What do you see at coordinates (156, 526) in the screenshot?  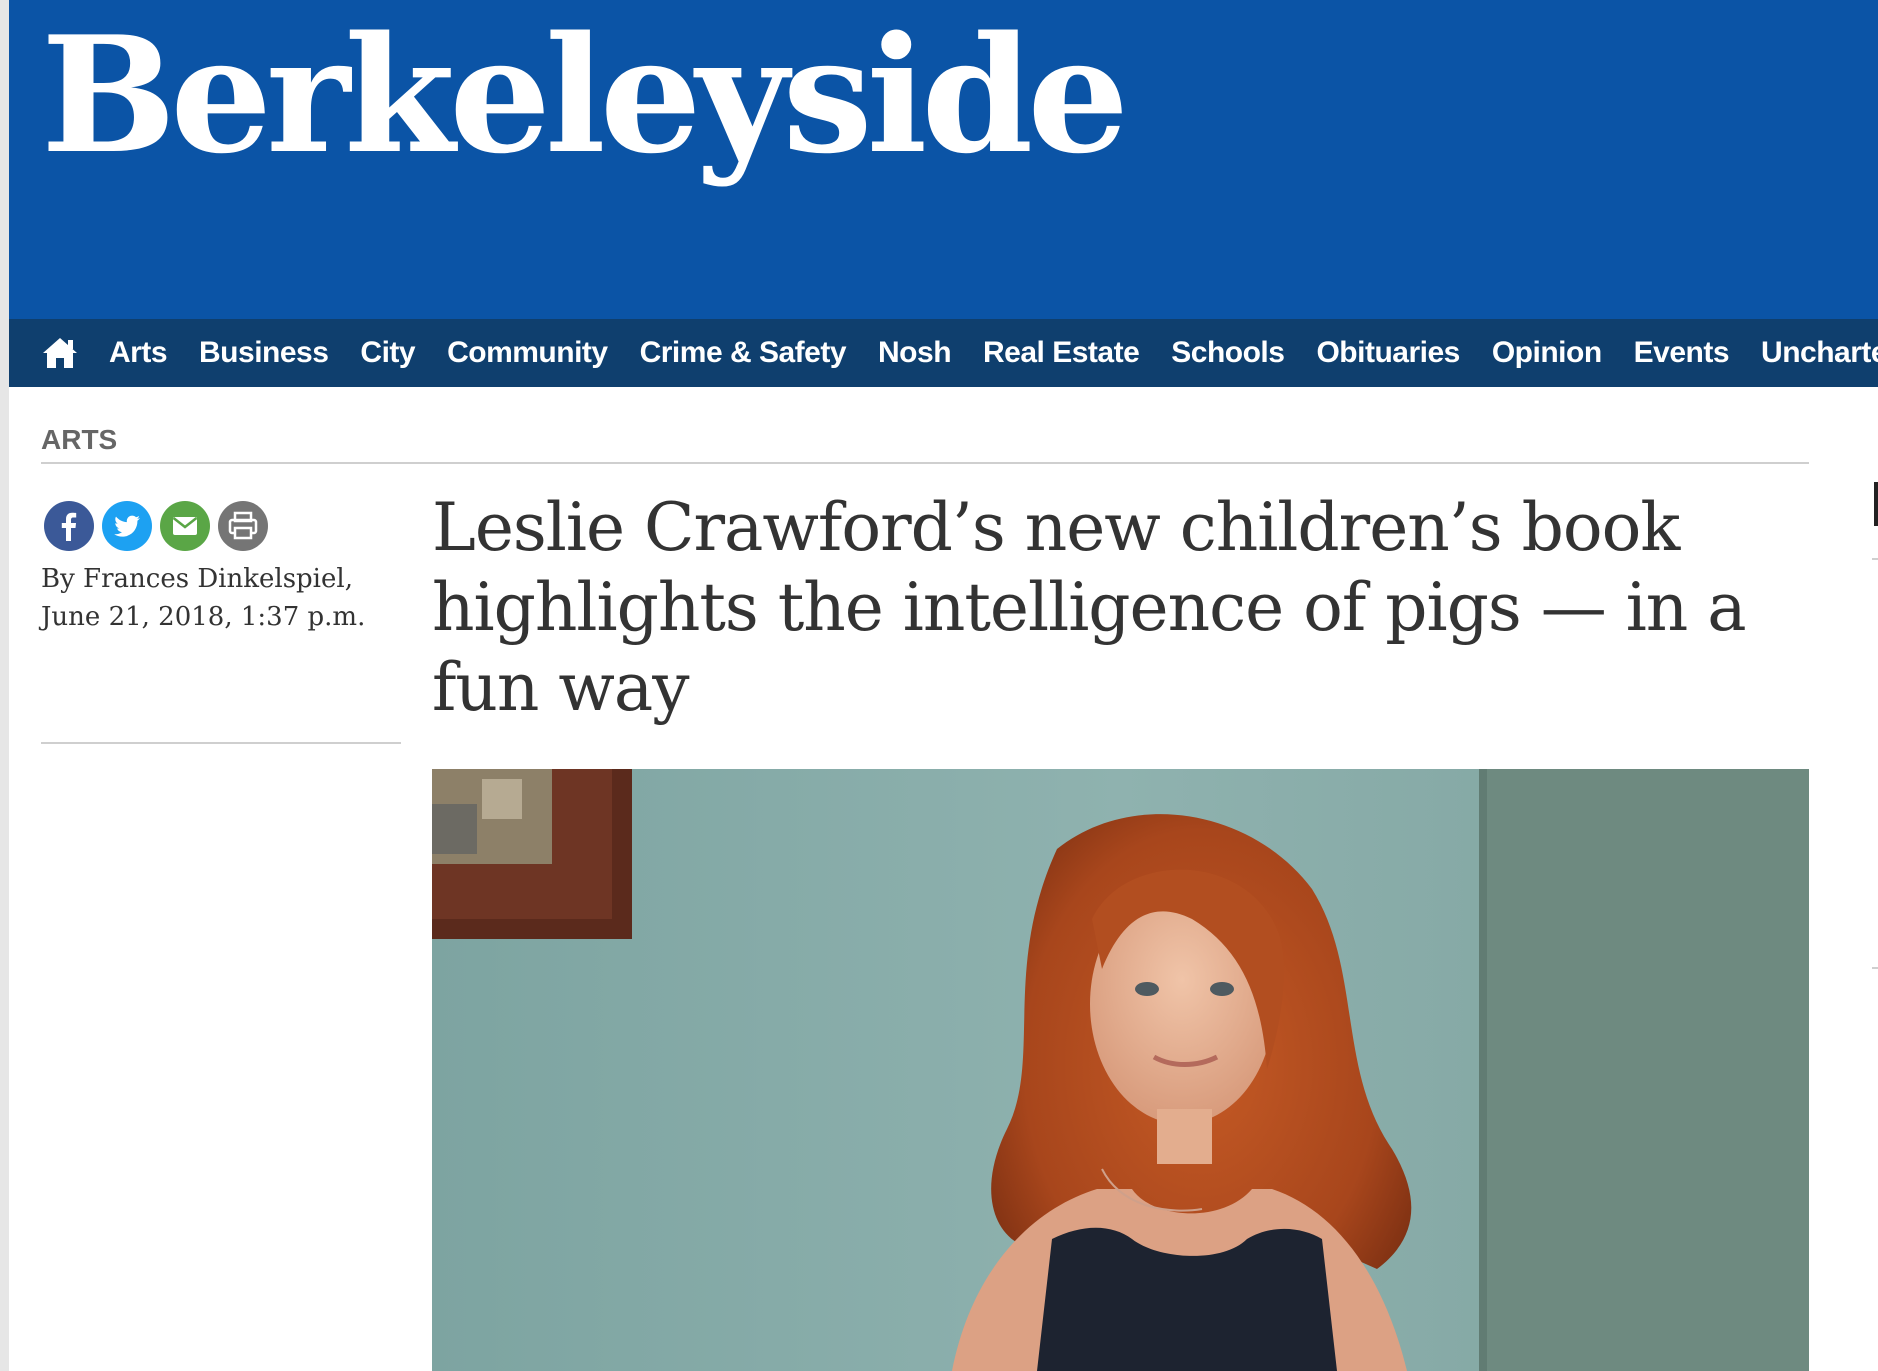 I see `share-buttons` at bounding box center [156, 526].